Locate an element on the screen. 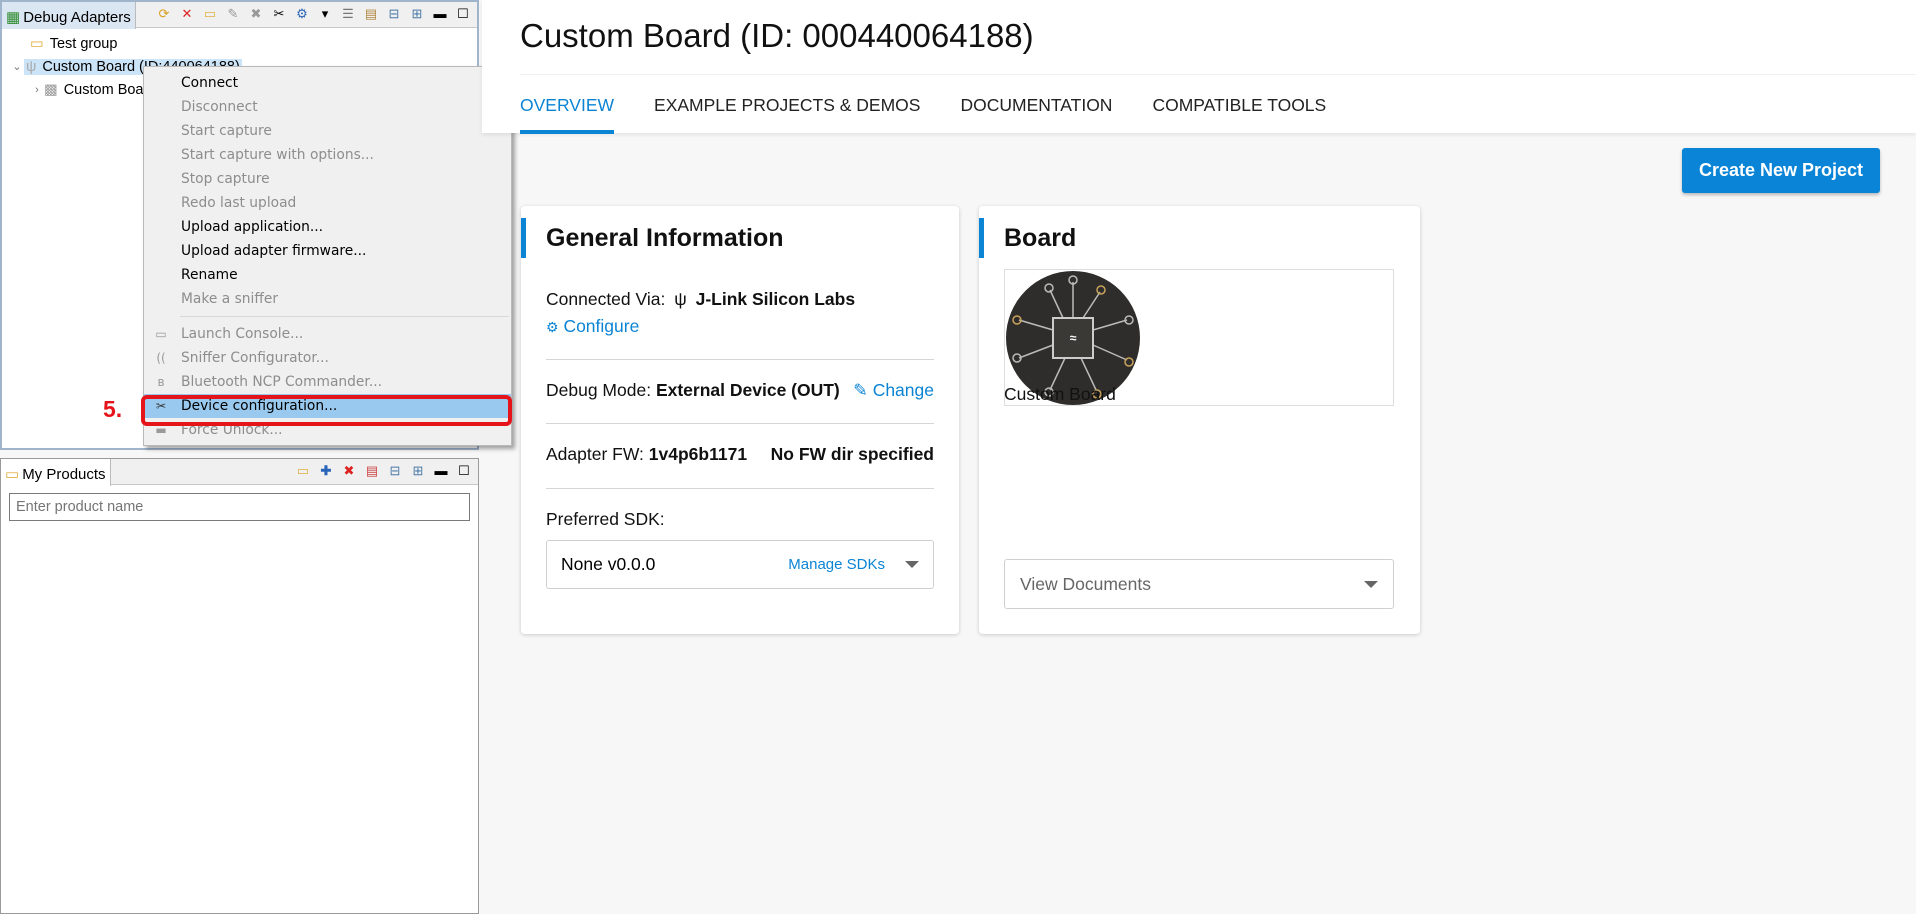 This screenshot has height=914, width=1916. configure-link: ⚙ Configure is located at coordinates (740, 326).